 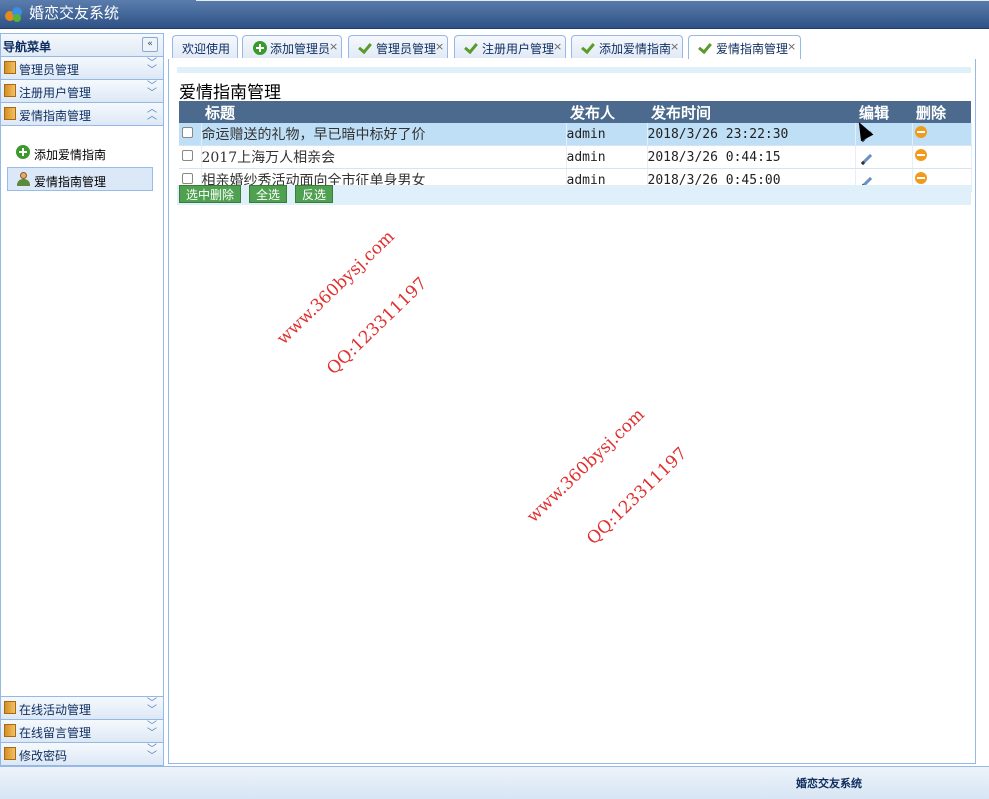 I want to click on accordion-label: 注册用户管理, so click(x=55, y=93).